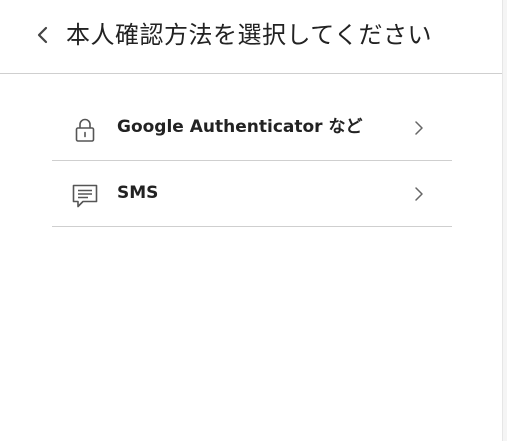 The image size is (507, 441). What do you see at coordinates (43, 35) in the screenshot?
I see `back-arrow-icon` at bounding box center [43, 35].